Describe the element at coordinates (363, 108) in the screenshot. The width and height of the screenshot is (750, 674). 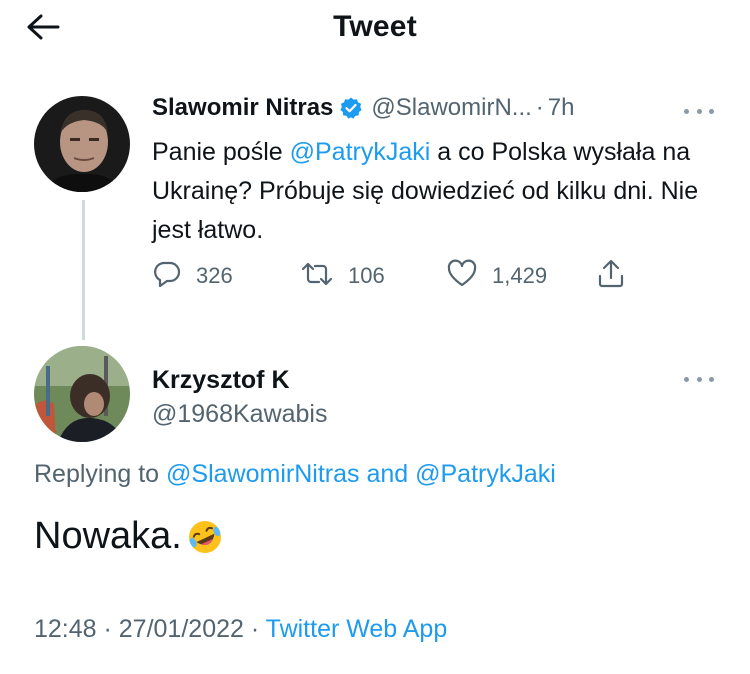
I see `tweet-author-row: Slawomir Nitras @SlawomirN... · 7h` at that location.